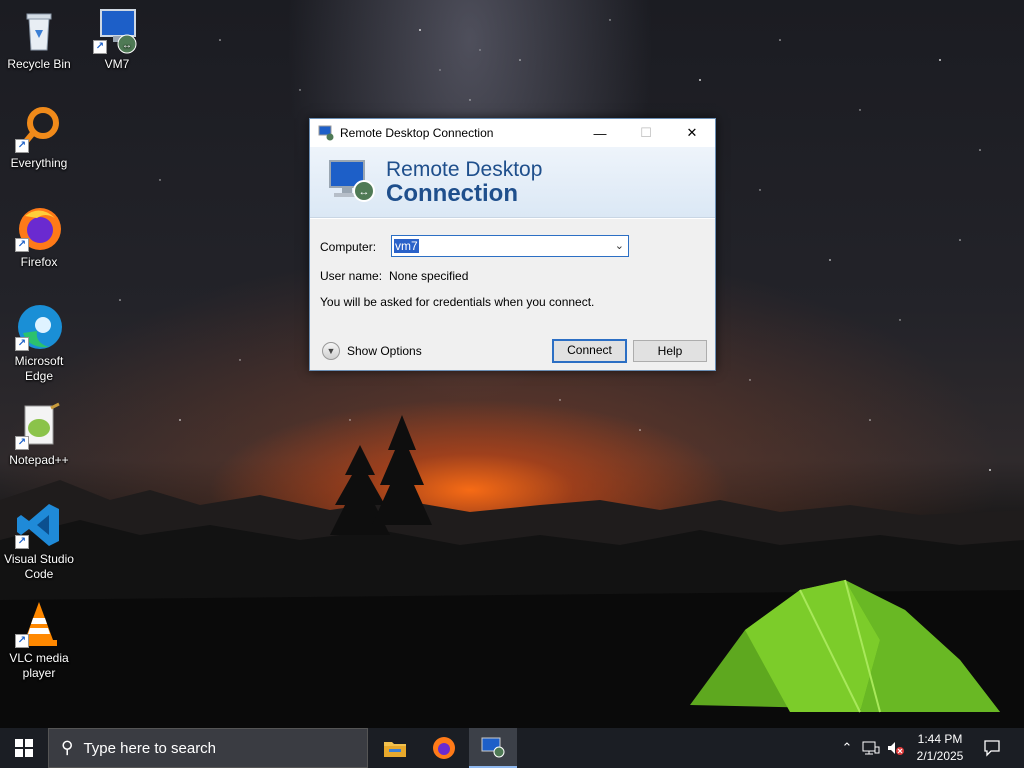 This screenshot has width=1024, height=768. I want to click on desktop-icon-label: Firefox, so click(39, 262).